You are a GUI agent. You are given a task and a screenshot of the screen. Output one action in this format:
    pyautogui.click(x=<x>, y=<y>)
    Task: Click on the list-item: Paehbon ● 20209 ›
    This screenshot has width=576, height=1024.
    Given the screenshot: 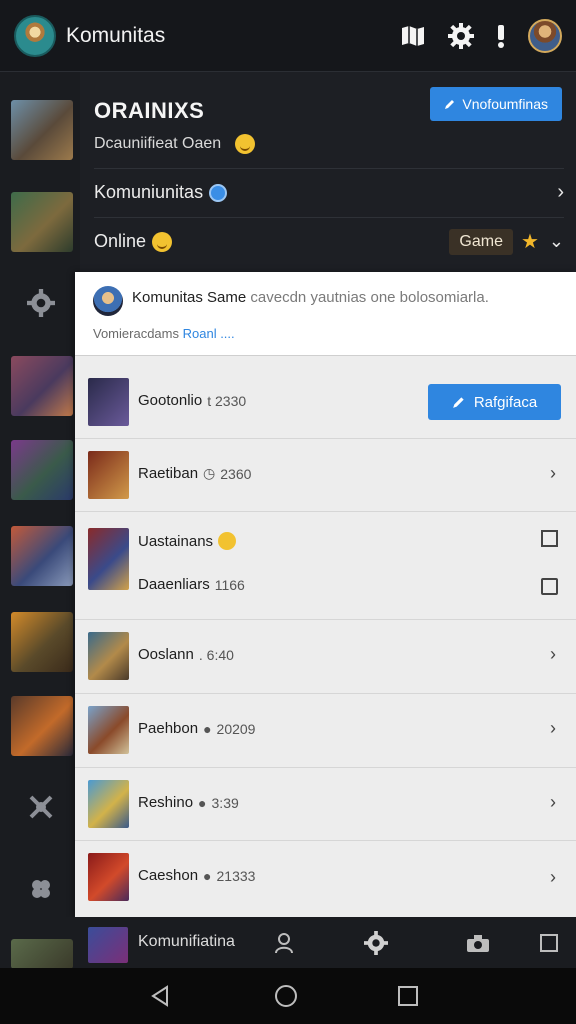 What is the action you would take?
    pyautogui.click(x=325, y=731)
    